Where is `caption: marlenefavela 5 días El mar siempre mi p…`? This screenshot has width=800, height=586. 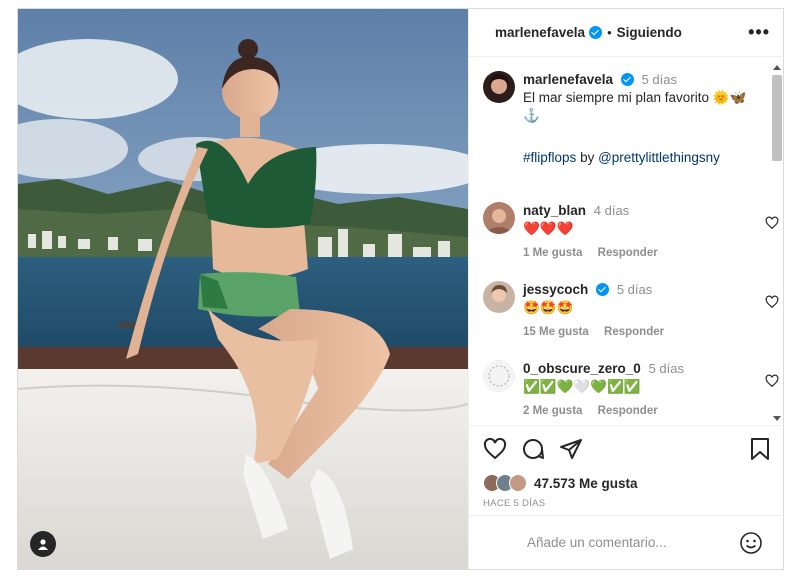 caption: marlenefavela 5 días El mar siempre mi p… is located at coordinates (623, 119).